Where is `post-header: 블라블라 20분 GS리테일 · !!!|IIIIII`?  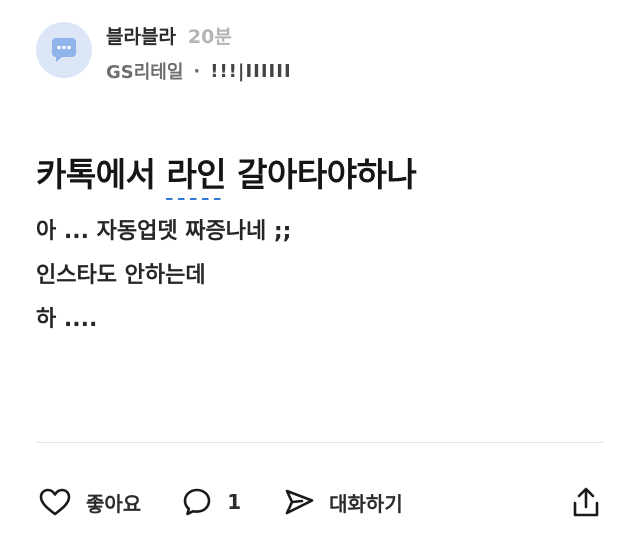 post-header: 블라블라 20분 GS리테일 · !!!|IIIIII is located at coordinates (164, 53).